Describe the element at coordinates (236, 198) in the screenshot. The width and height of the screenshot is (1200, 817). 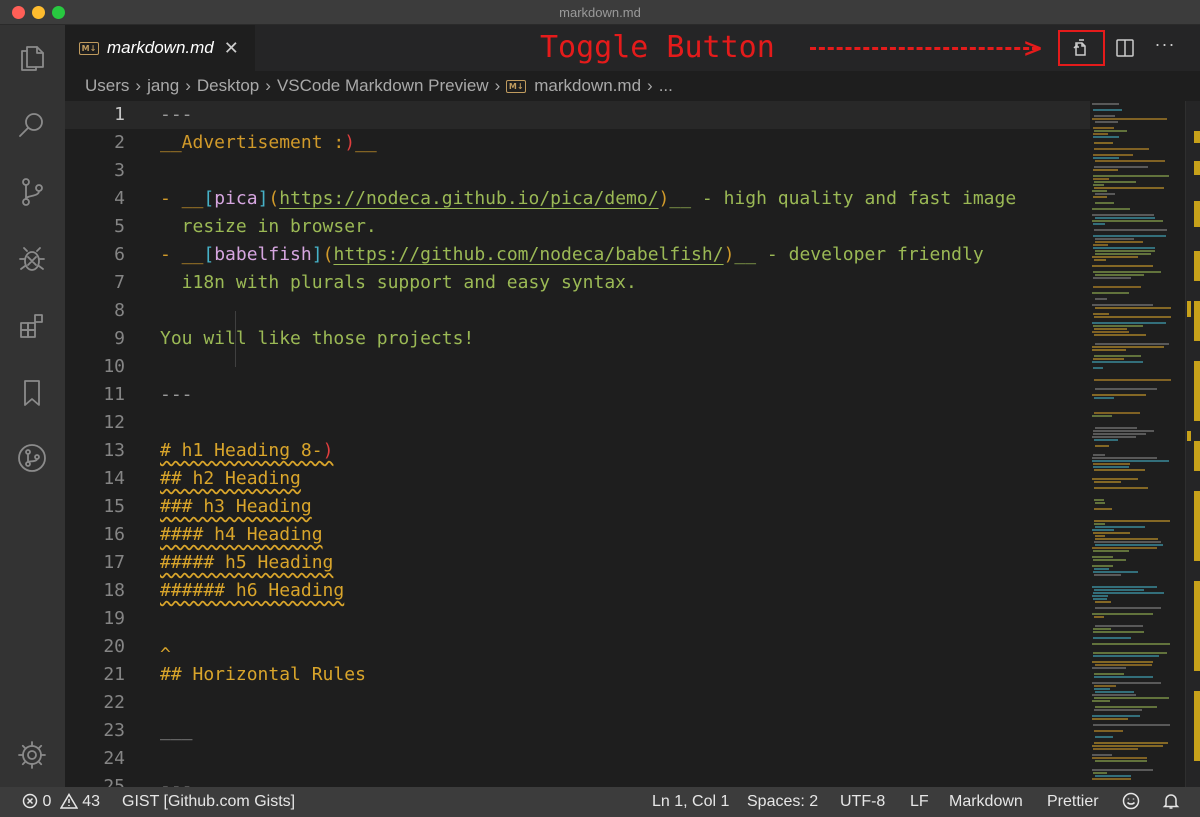
I see `code-token: pica` at that location.